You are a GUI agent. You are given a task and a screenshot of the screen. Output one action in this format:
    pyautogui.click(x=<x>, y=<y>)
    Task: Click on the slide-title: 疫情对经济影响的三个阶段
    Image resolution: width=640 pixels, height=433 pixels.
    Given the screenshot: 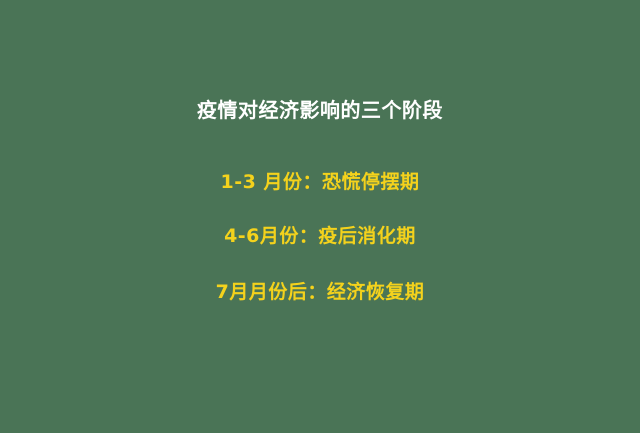 What is the action you would take?
    pyautogui.click(x=320, y=110)
    